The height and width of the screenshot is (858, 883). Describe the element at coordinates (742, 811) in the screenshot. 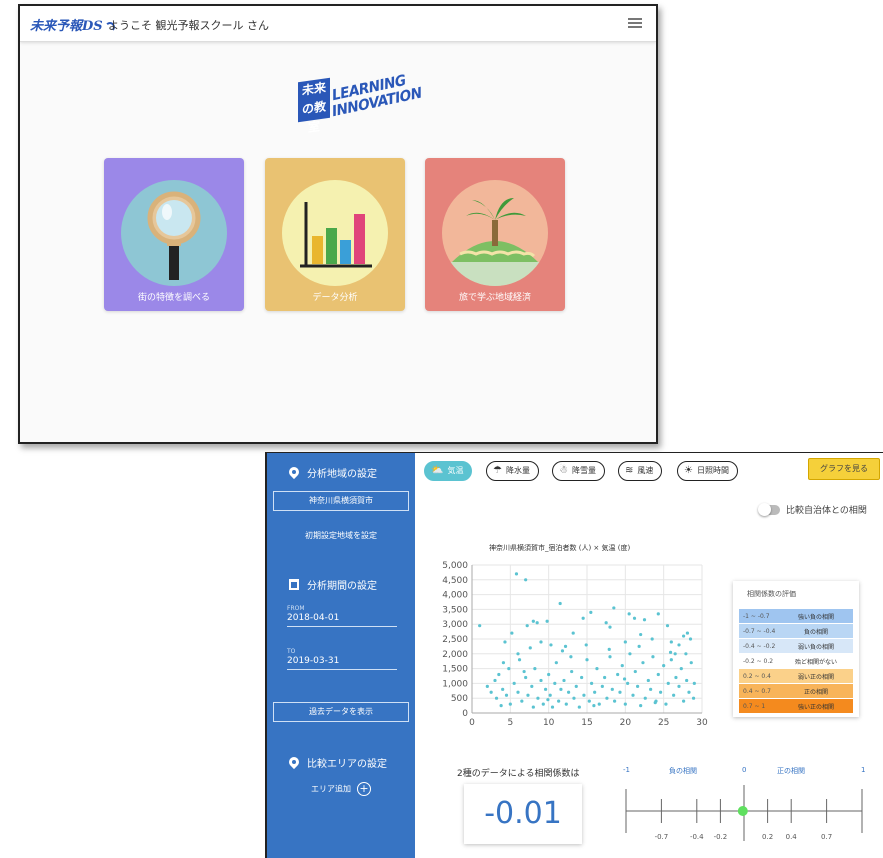

I see `correlation-marker` at that location.